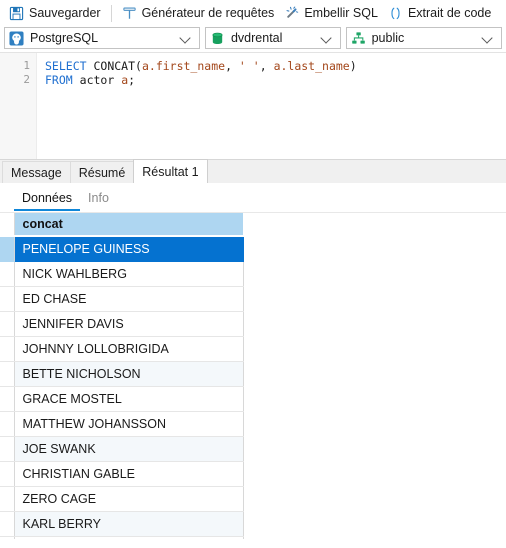 This screenshot has height=548, width=506. Describe the element at coordinates (66, 66) in the screenshot. I see `code-token: SELECT` at that location.